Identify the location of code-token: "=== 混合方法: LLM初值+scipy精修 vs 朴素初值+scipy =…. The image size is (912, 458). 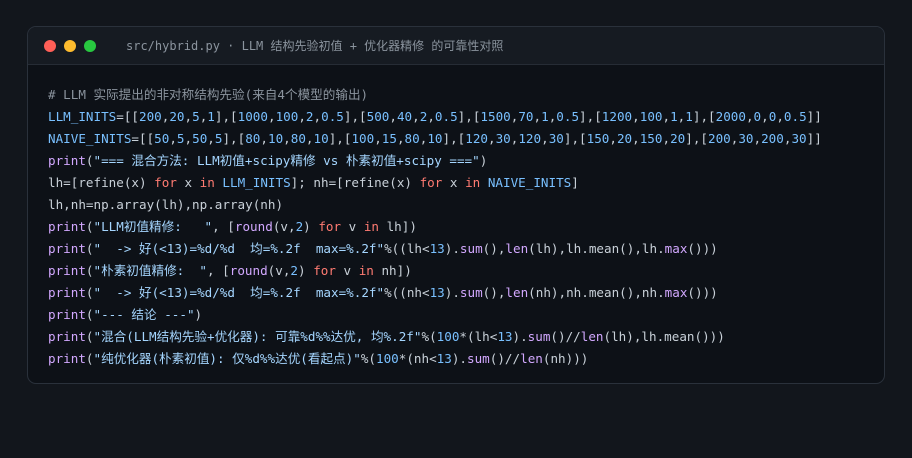
(286, 160).